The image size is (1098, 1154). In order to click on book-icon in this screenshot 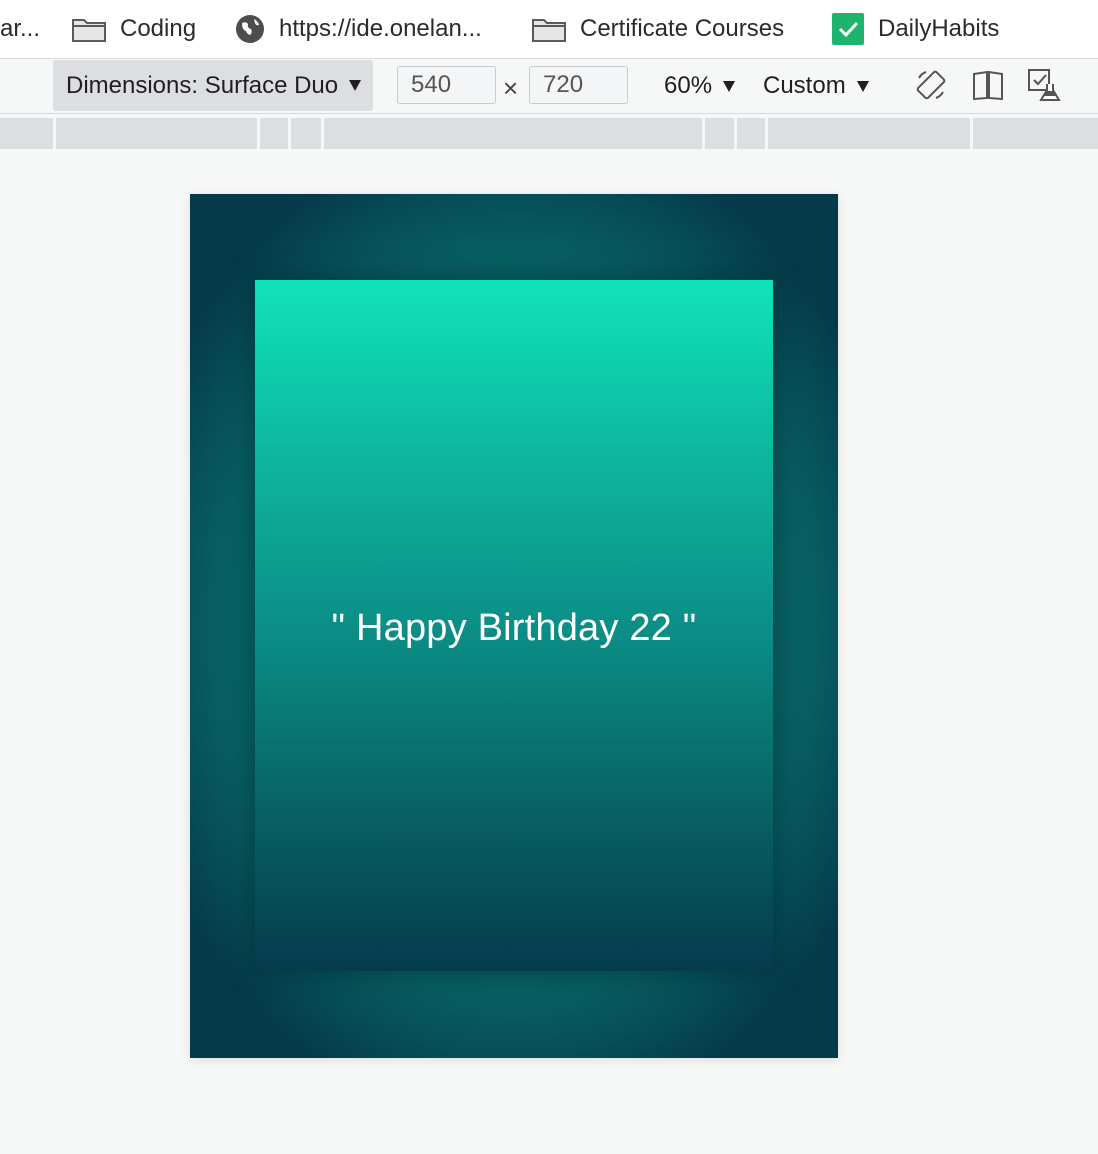, I will do `click(988, 85)`.